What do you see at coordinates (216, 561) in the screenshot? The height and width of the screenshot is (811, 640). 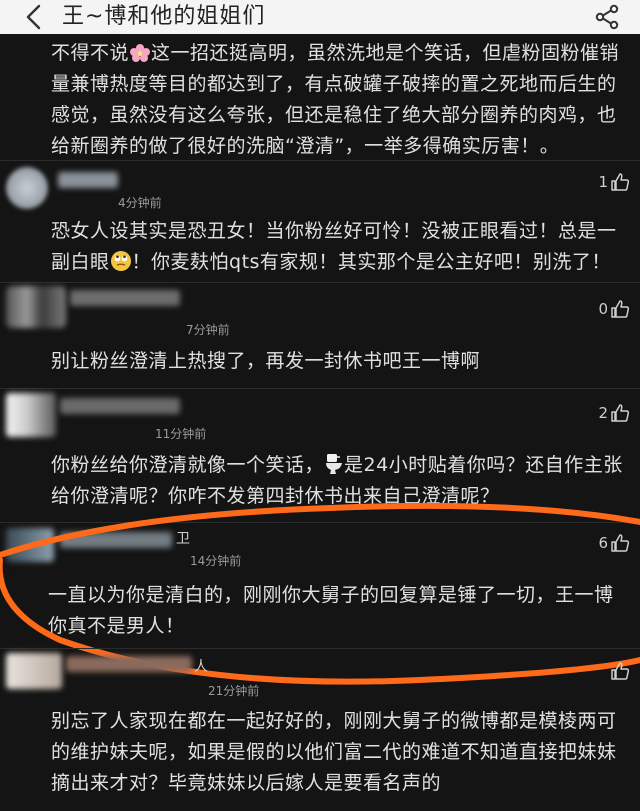 I see `comment-time: 14分钟前` at bounding box center [216, 561].